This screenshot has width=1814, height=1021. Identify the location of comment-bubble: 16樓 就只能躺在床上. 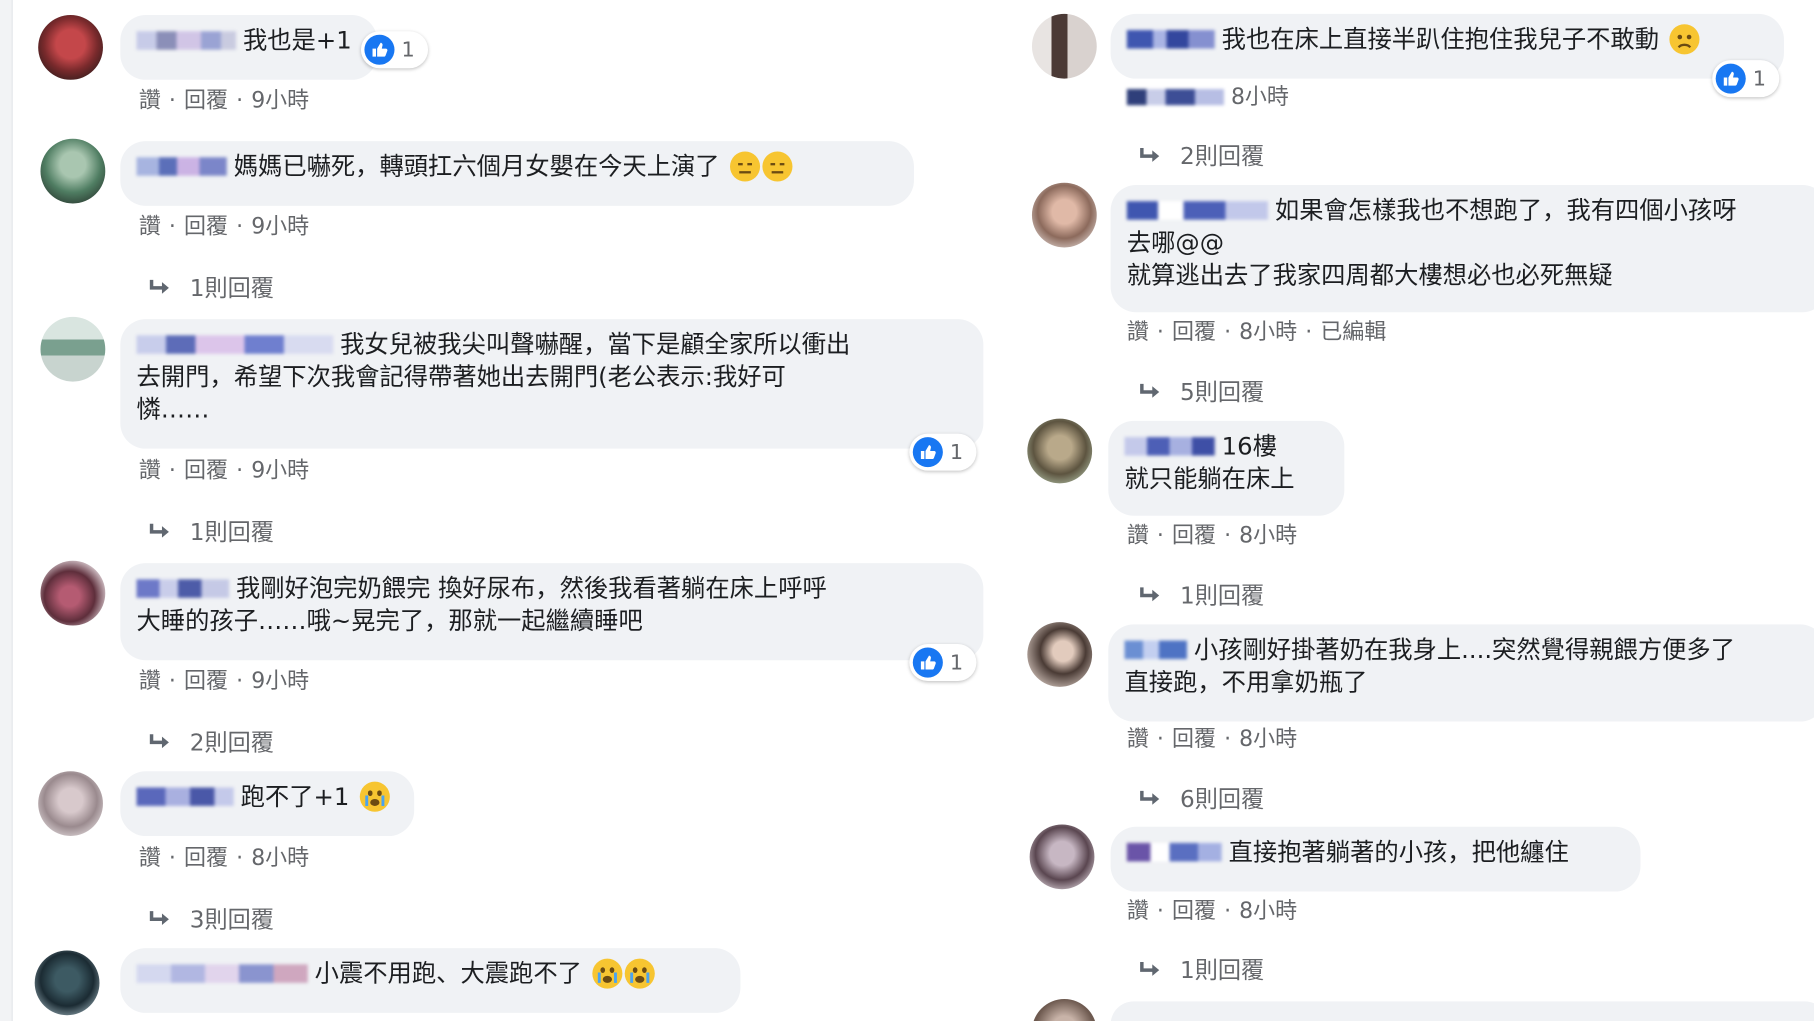
(1226, 468).